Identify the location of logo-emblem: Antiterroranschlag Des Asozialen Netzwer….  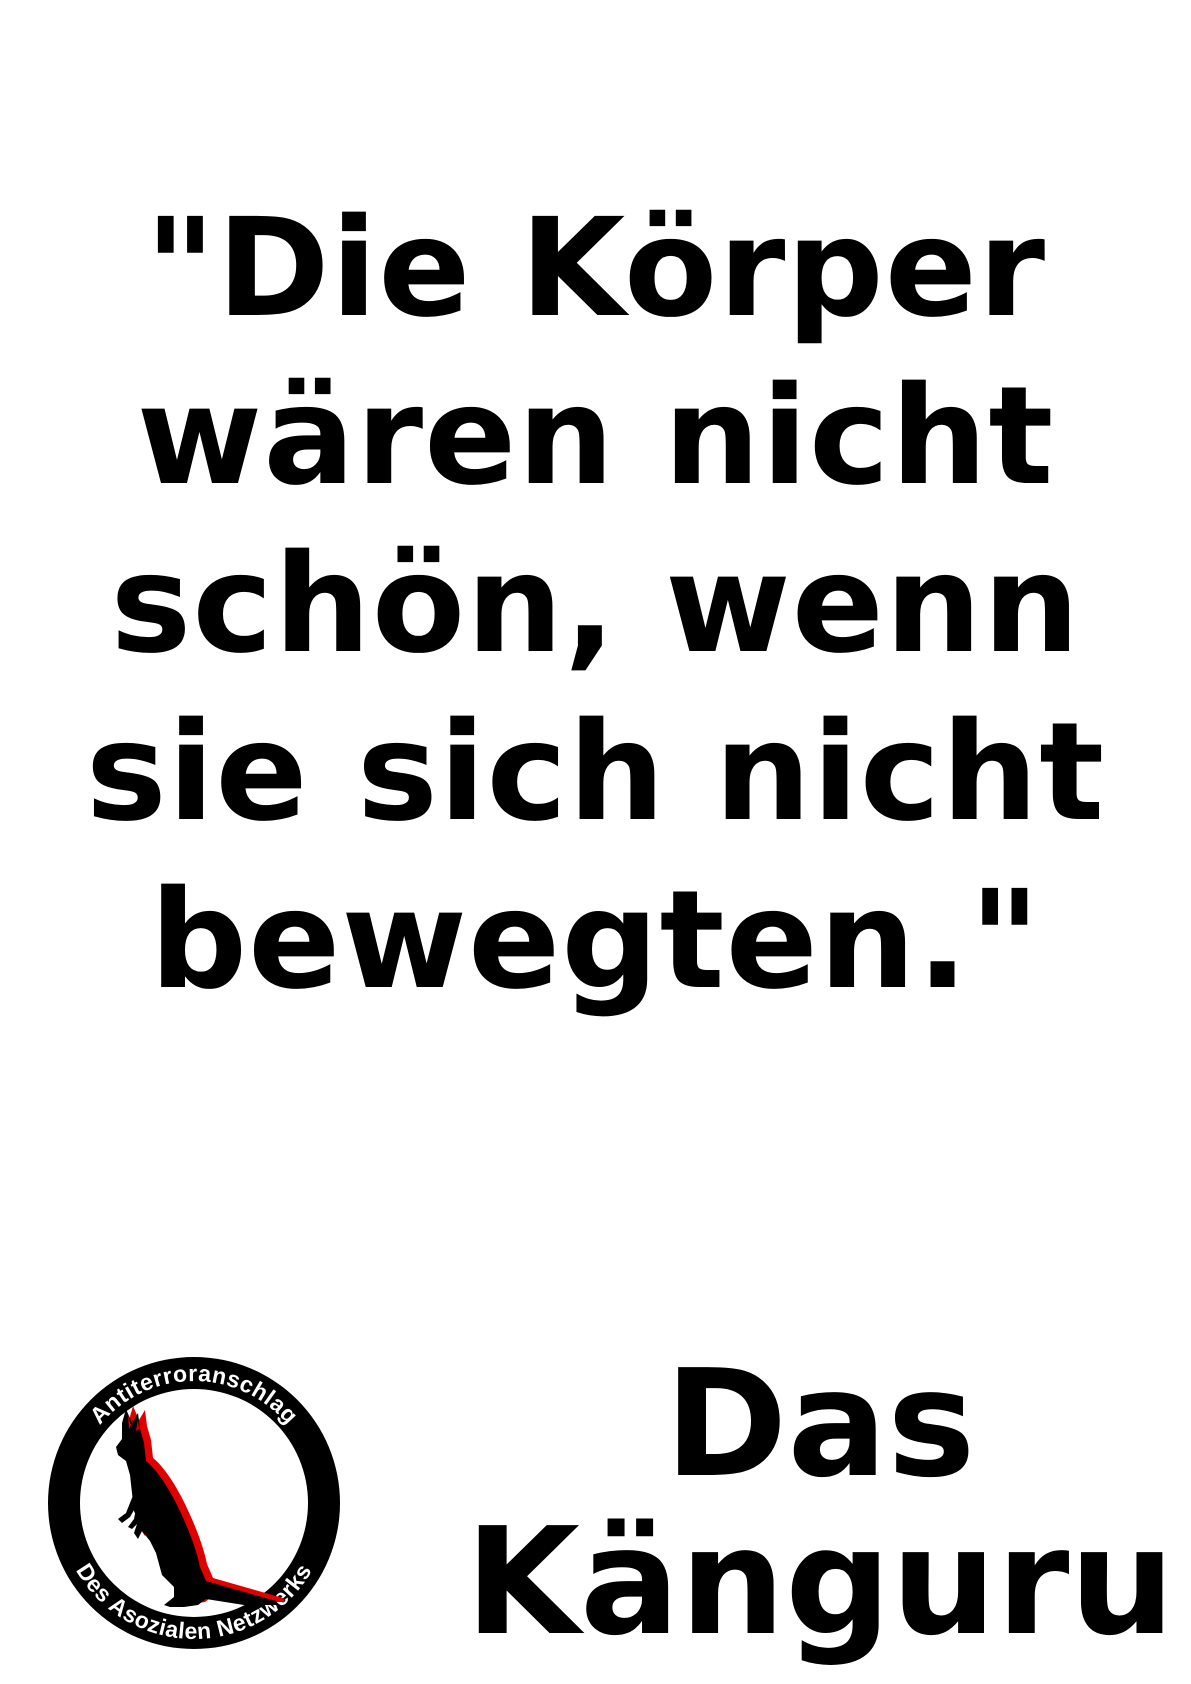
(194, 1503).